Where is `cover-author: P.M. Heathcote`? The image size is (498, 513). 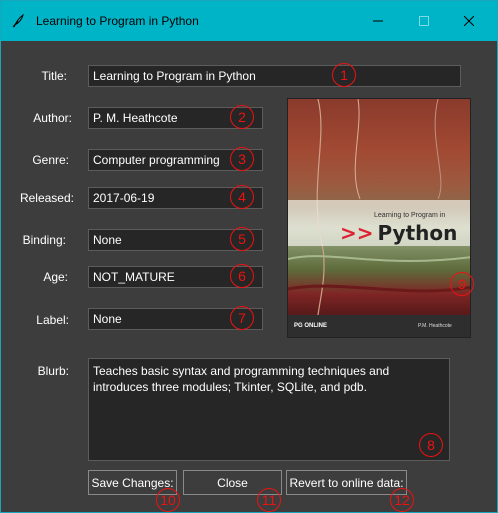
cover-author: P.M. Heathcote is located at coordinates (435, 326).